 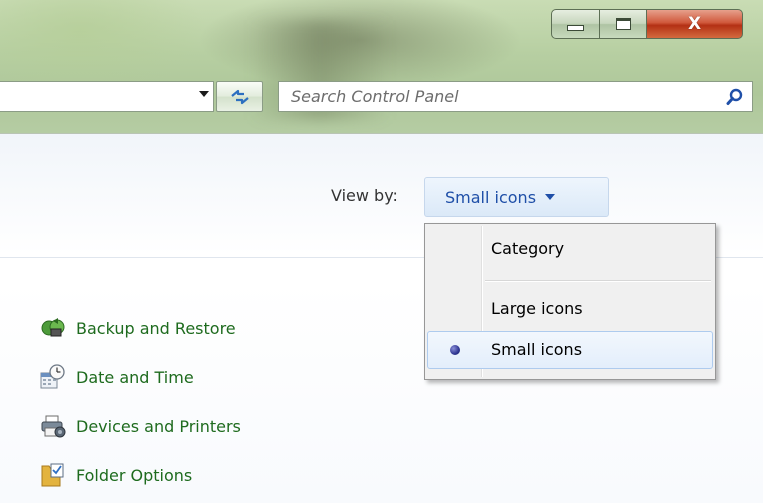 What do you see at coordinates (156, 328) in the screenshot?
I see `cp-item-label: Backup and Restore` at bounding box center [156, 328].